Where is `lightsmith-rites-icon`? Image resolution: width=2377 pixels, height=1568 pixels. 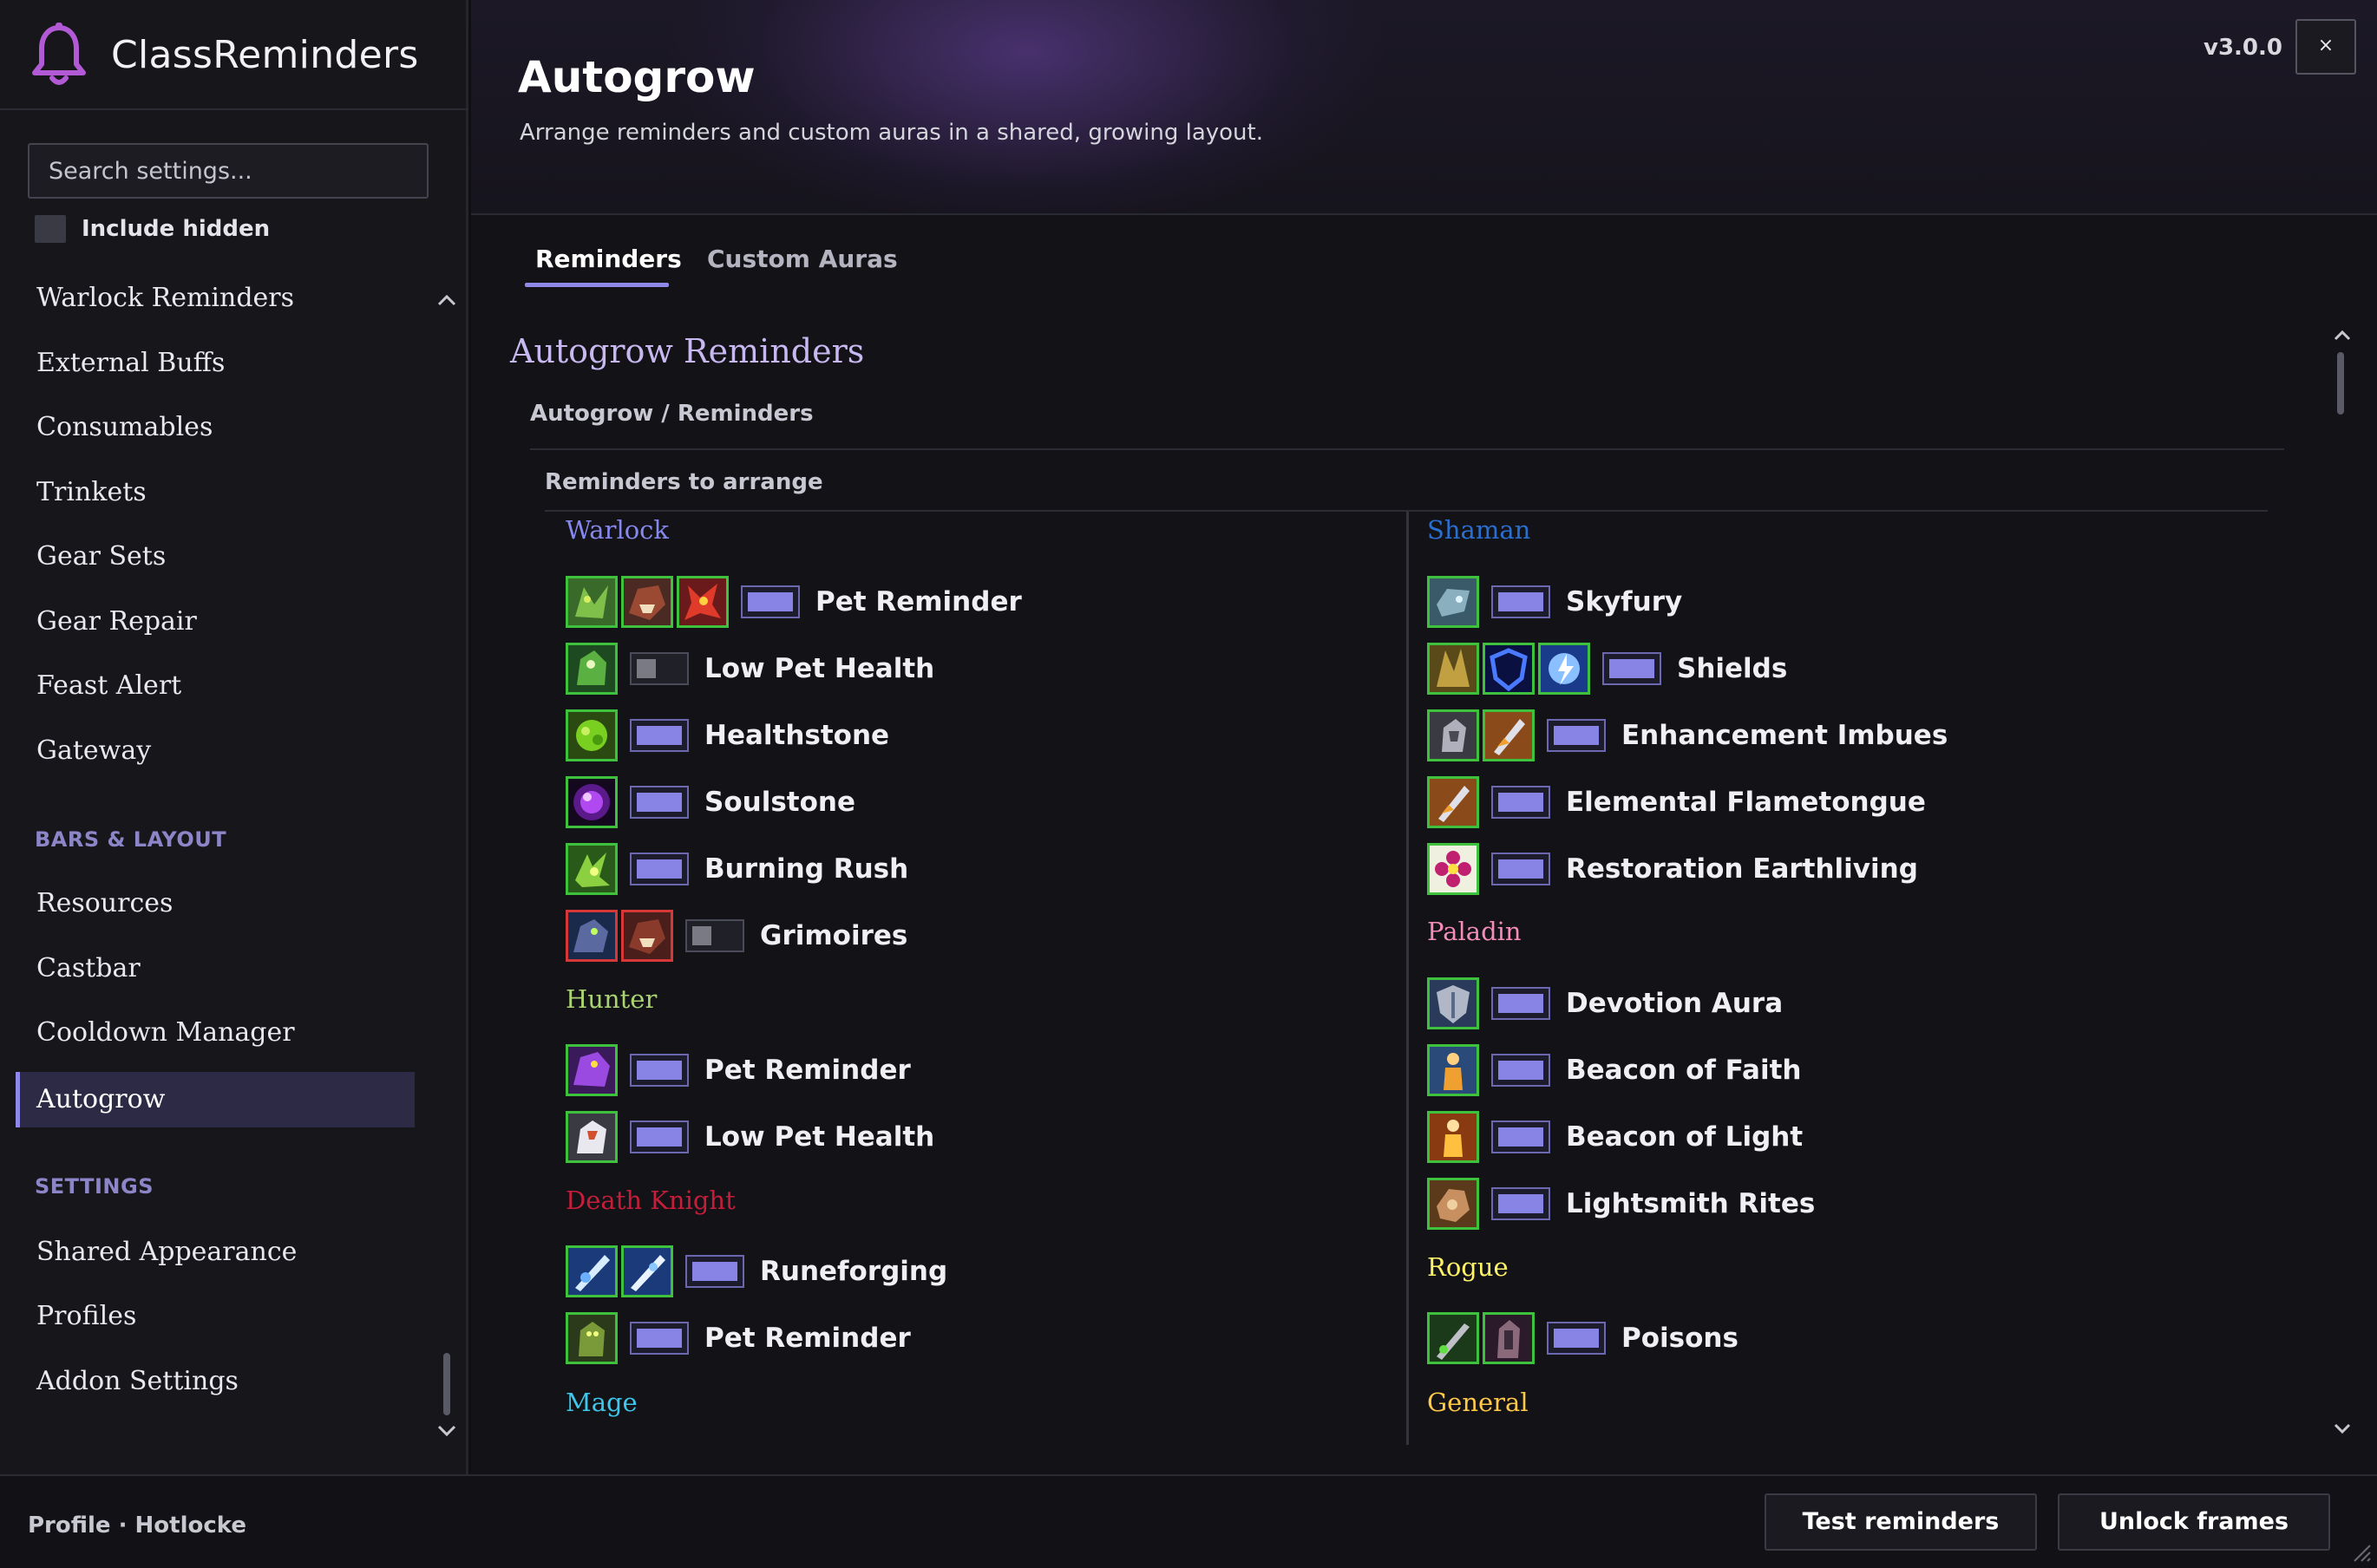
lightsmith-rites-icon is located at coordinates (1453, 1204).